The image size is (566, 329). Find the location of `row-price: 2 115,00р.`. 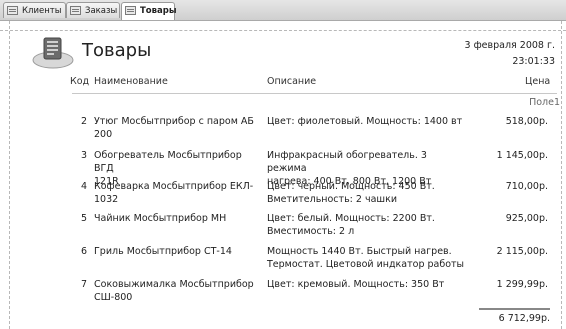

row-price: 2 115,00р. is located at coordinates (522, 251).